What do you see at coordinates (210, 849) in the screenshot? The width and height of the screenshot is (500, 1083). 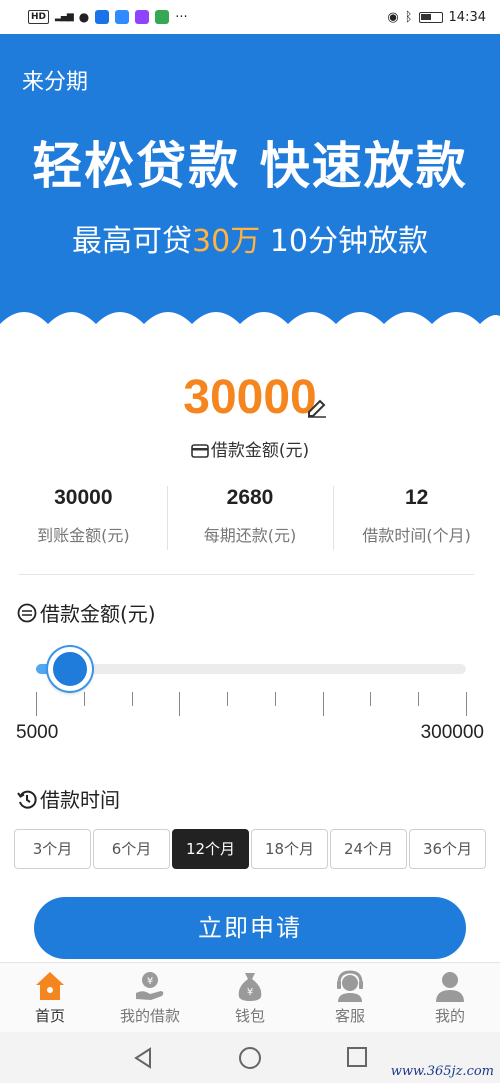 I see `term-option-12: 12个月` at bounding box center [210, 849].